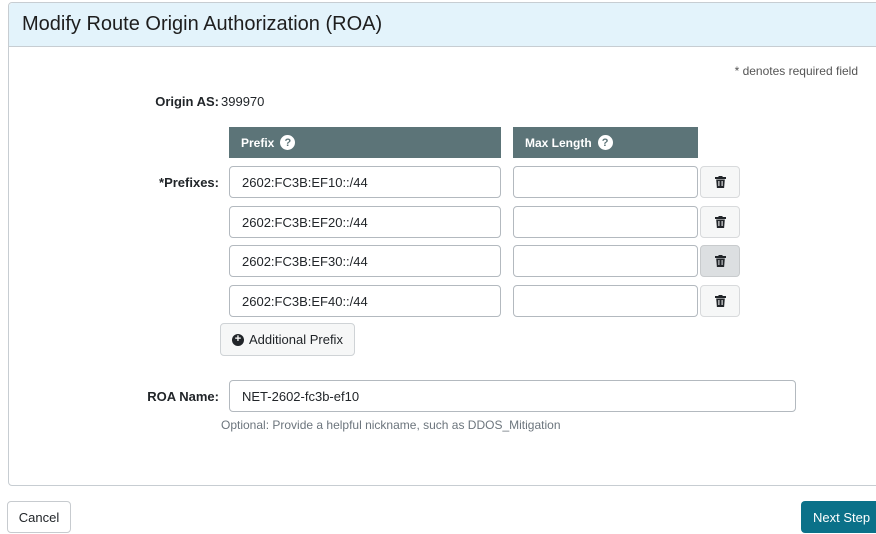  Describe the element at coordinates (238, 339) in the screenshot. I see `plus-circle-icon: +` at that location.